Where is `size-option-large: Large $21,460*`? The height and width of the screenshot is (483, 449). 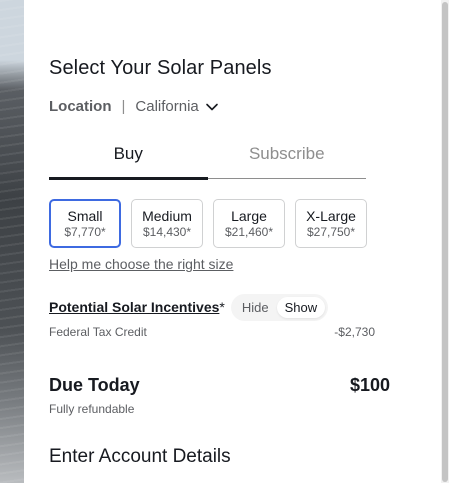
size-option-large: Large $21,460* is located at coordinates (249, 223).